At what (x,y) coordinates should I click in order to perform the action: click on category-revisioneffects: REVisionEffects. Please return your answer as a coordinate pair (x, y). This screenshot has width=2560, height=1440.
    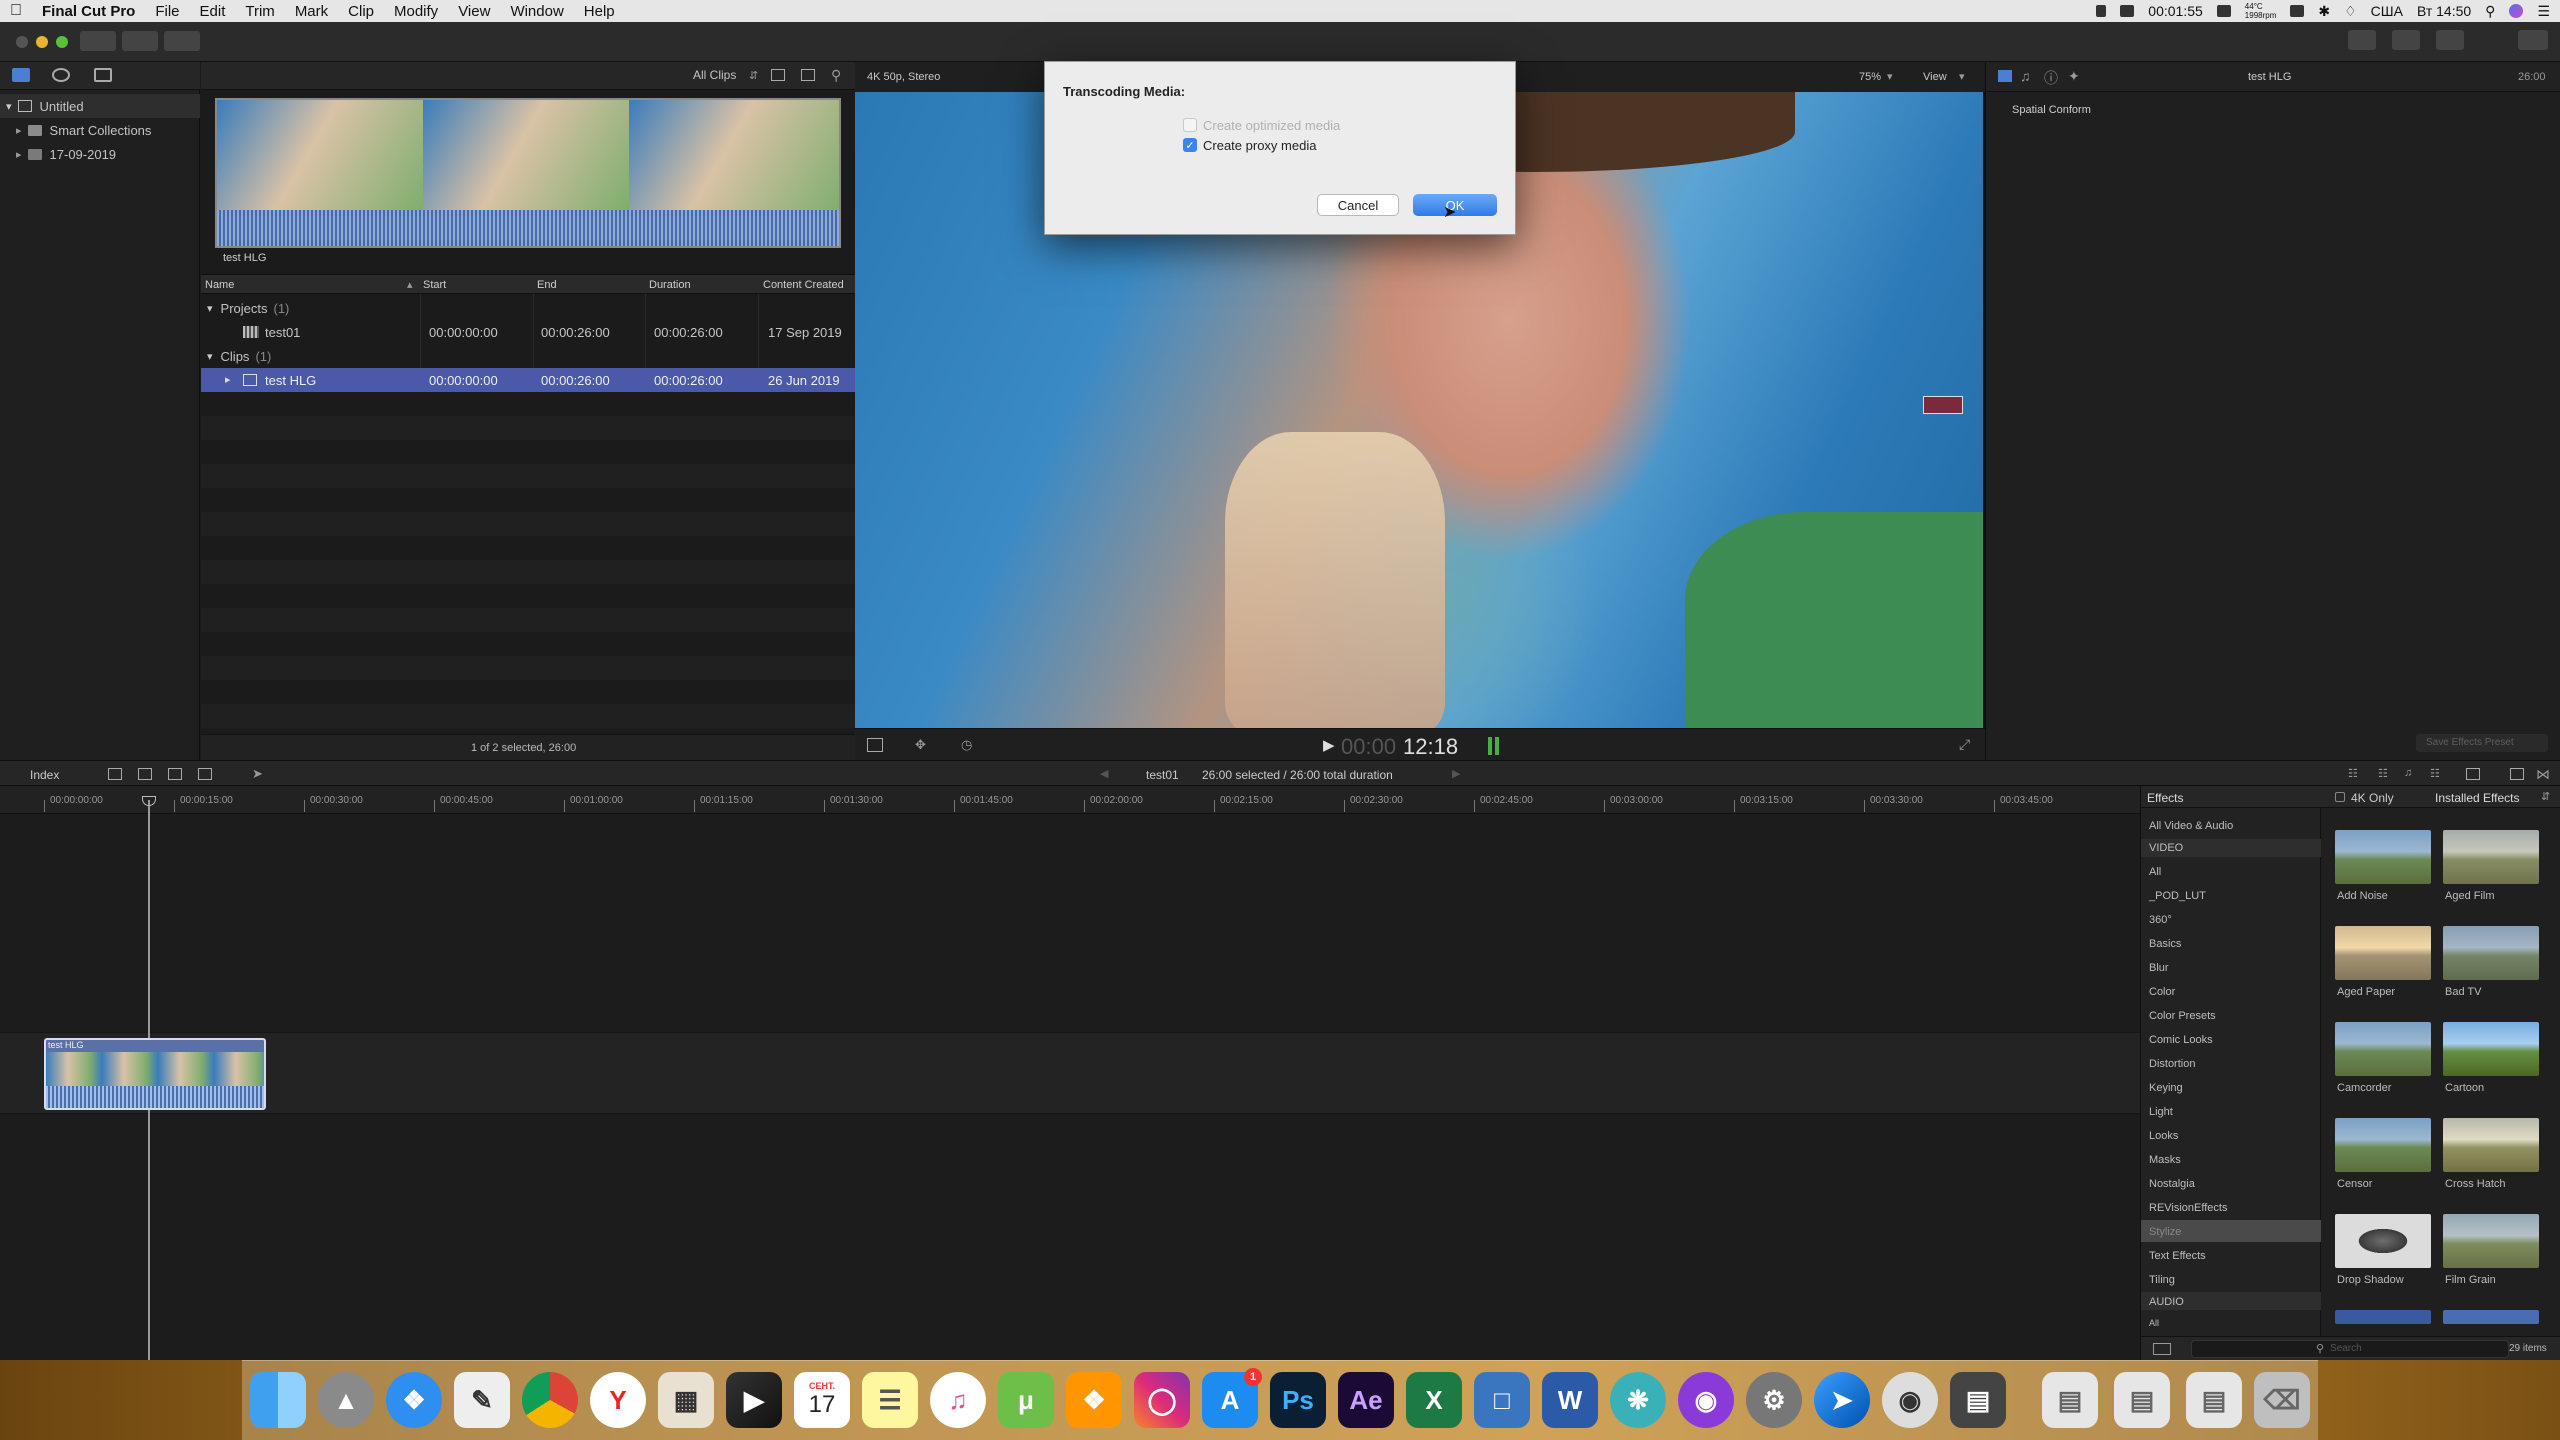
    Looking at the image, I should click on (2188, 1208).